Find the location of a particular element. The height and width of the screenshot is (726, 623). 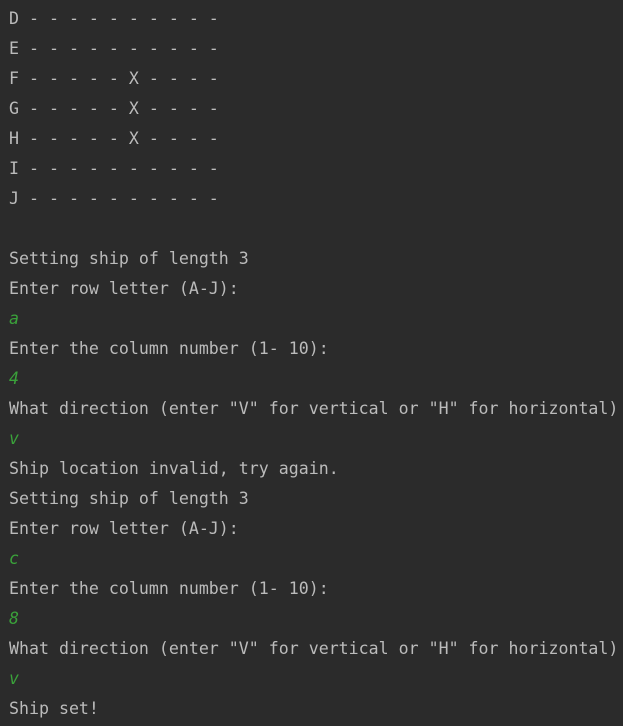

user-input-line: c is located at coordinates (14, 558).